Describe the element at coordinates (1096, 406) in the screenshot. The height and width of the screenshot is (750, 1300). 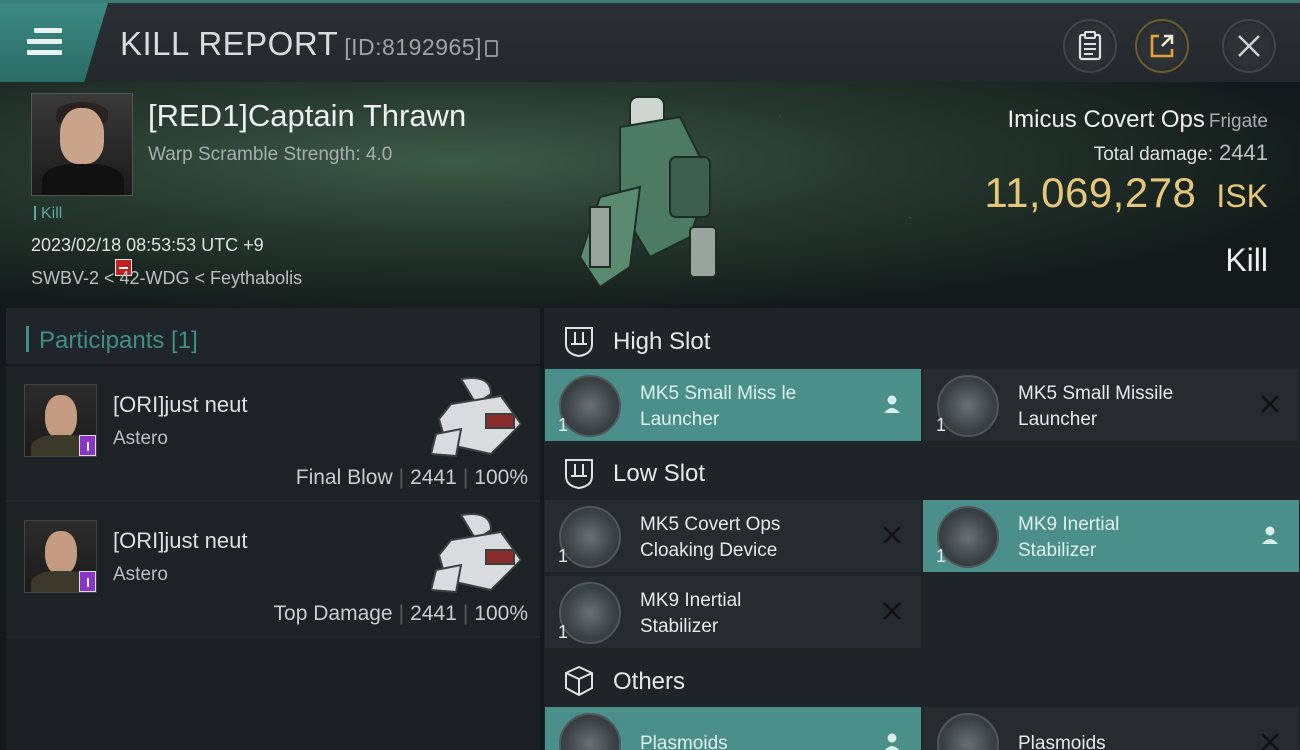
I see `item-name: MK5 Small Missile Launcher` at that location.